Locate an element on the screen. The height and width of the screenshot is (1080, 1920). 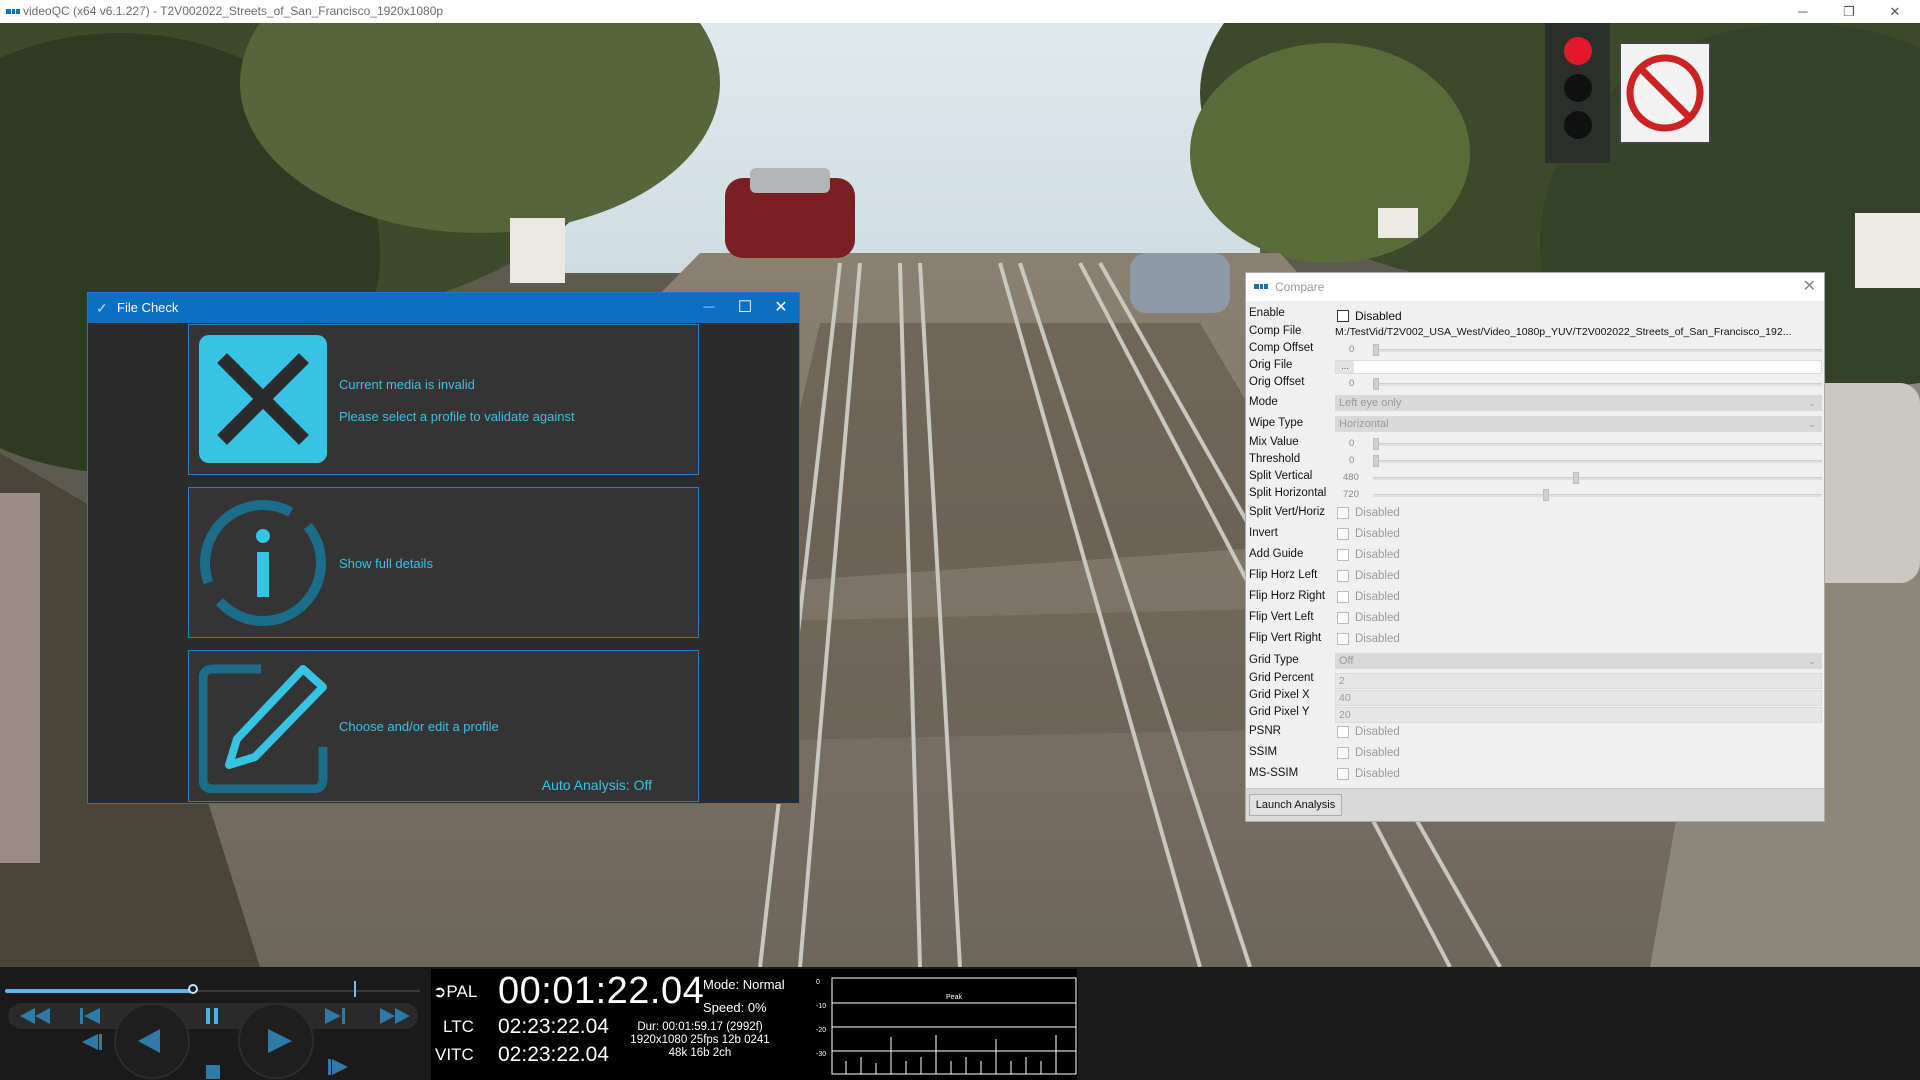
split-horizontal-label: Split Horizontal is located at coordinates (1288, 493).